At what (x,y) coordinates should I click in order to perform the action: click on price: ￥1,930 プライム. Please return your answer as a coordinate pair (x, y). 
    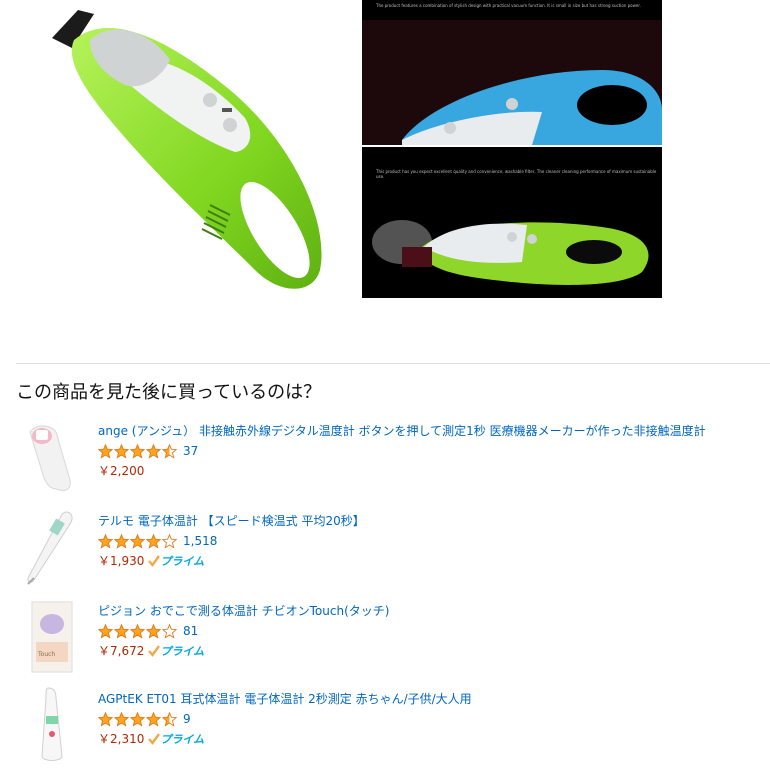
    Looking at the image, I should click on (151, 560).